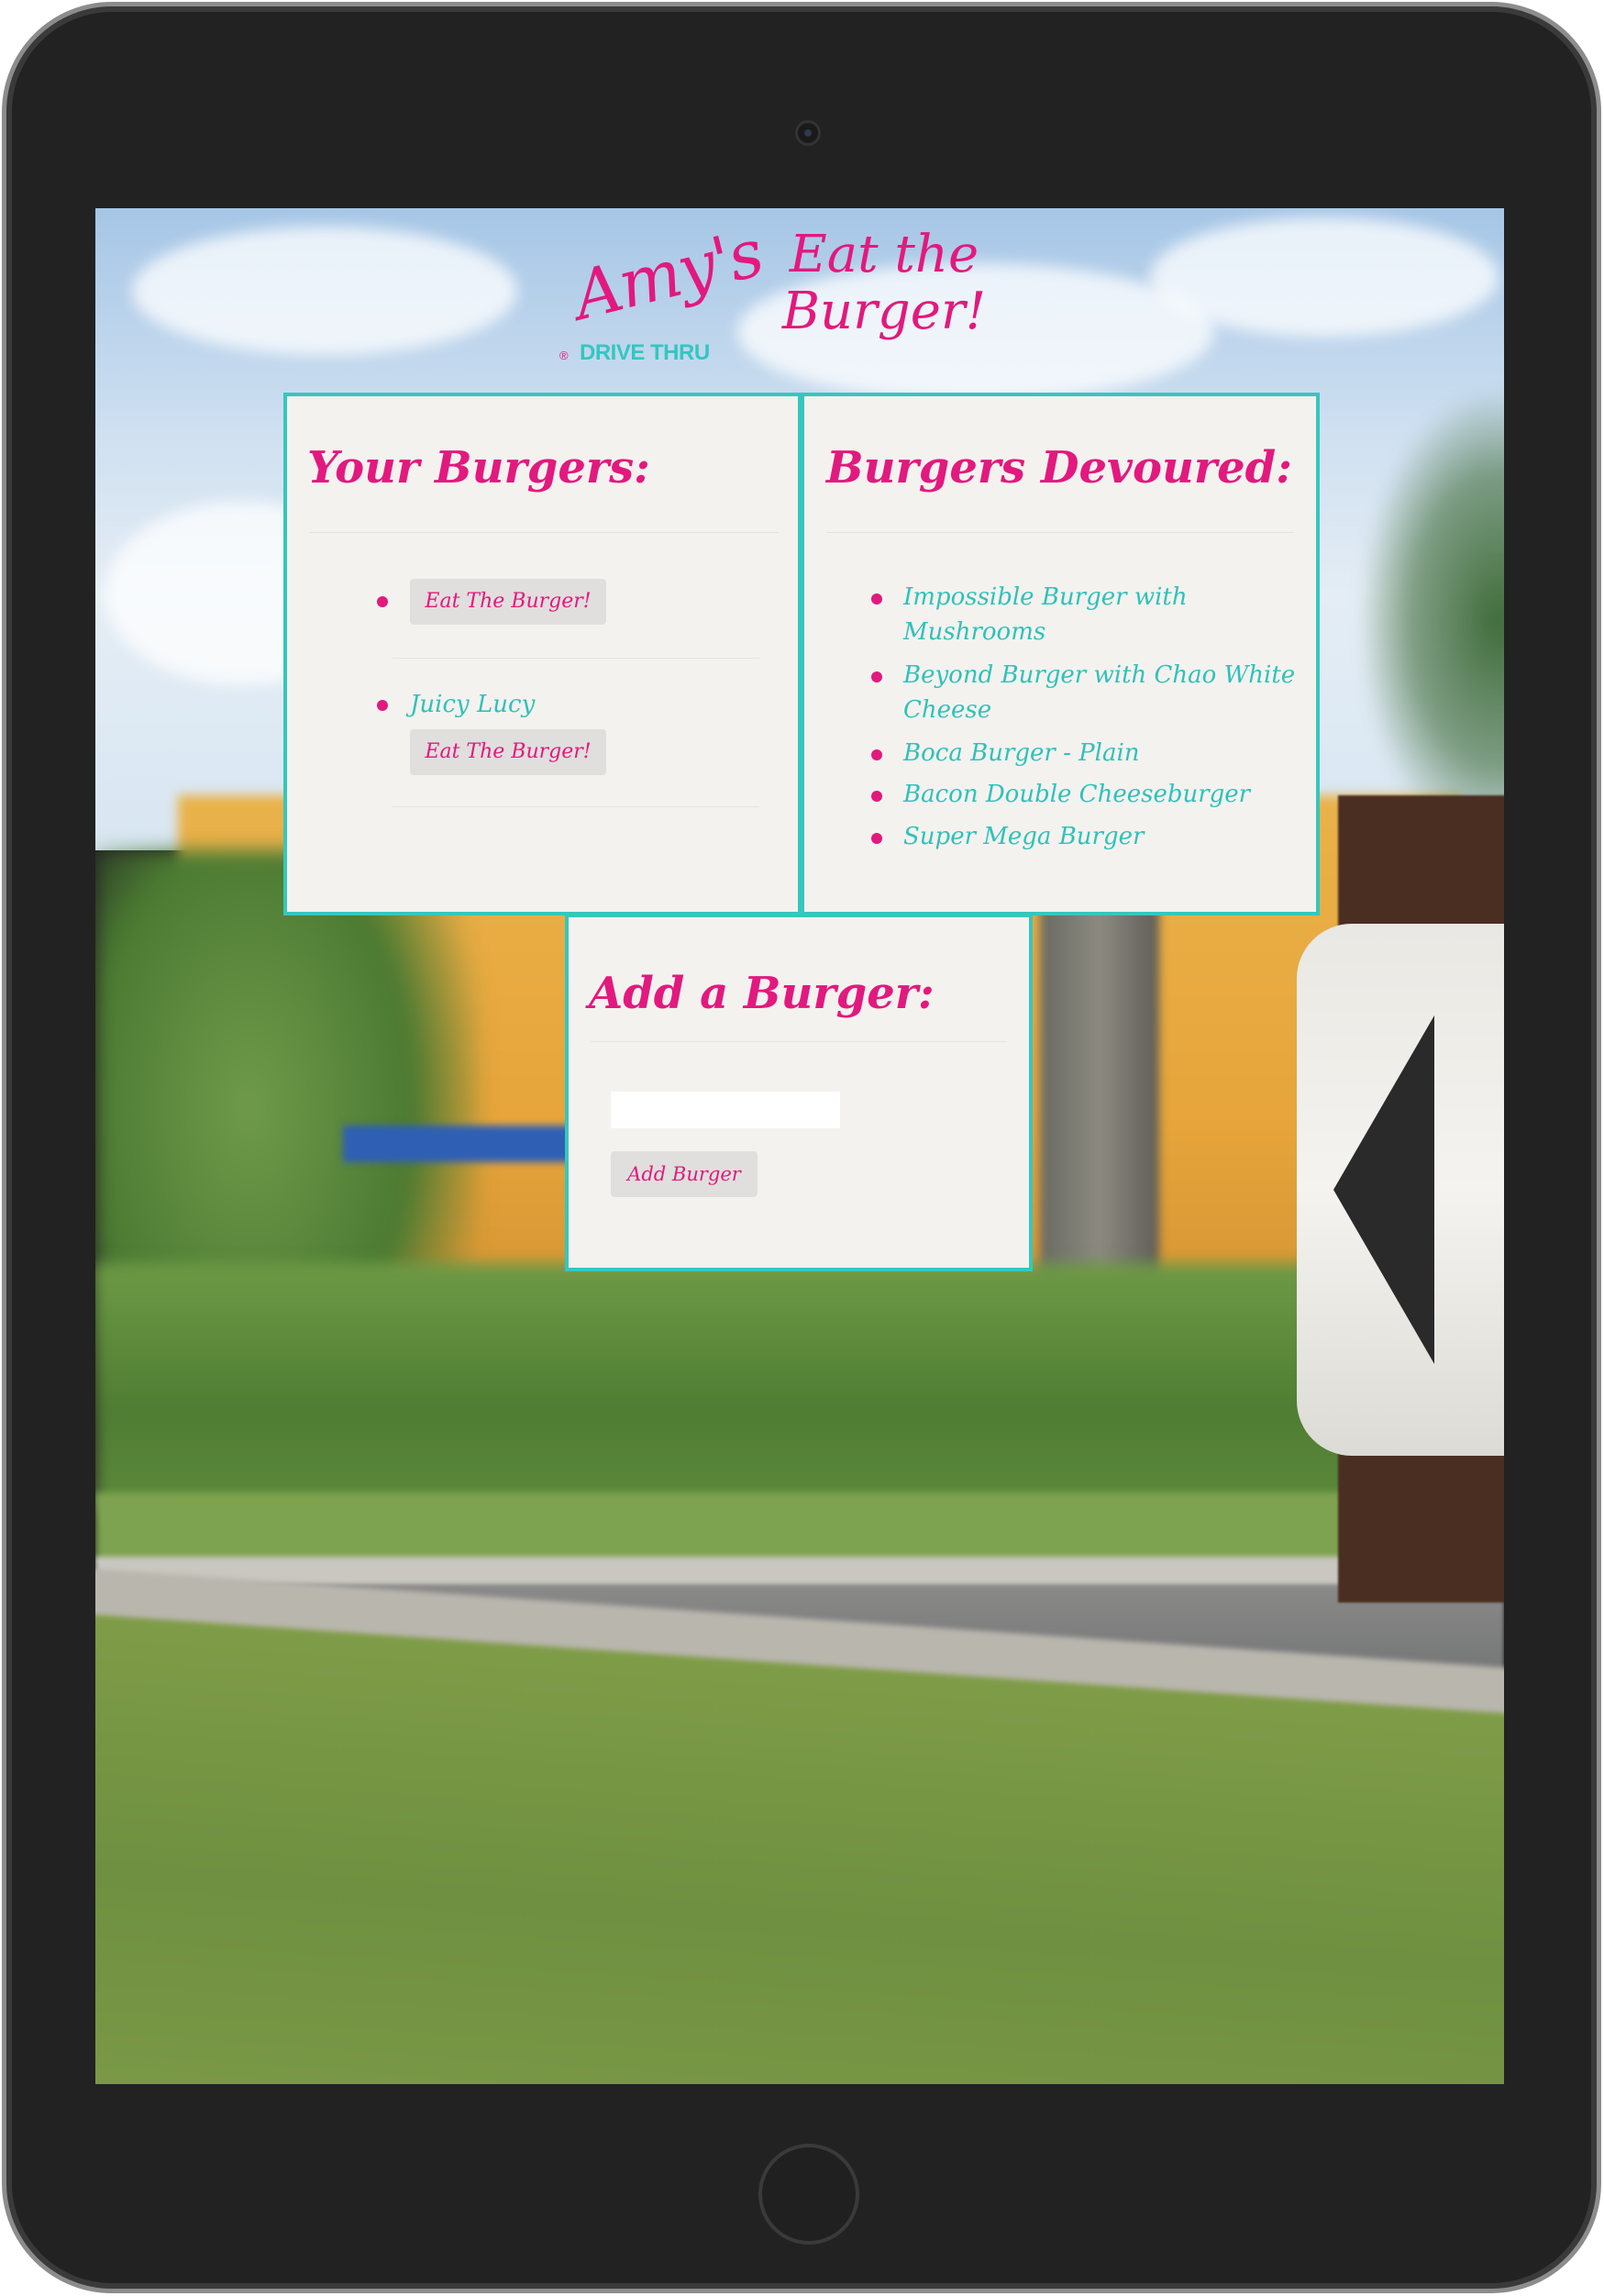 The height and width of the screenshot is (2296, 1604). I want to click on background-hedge, so click(737, 1387).